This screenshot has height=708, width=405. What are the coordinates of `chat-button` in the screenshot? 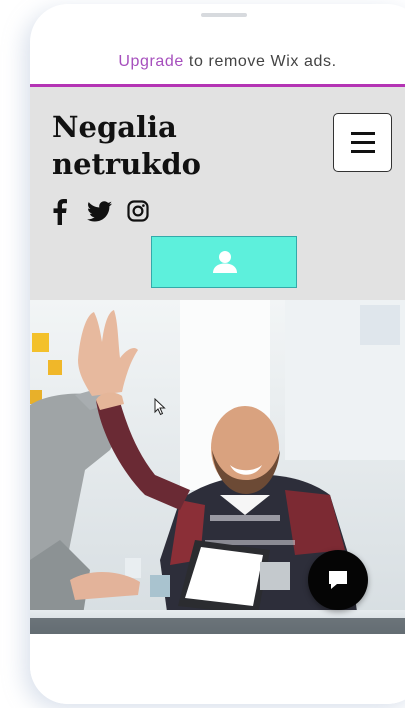 It's located at (338, 580).